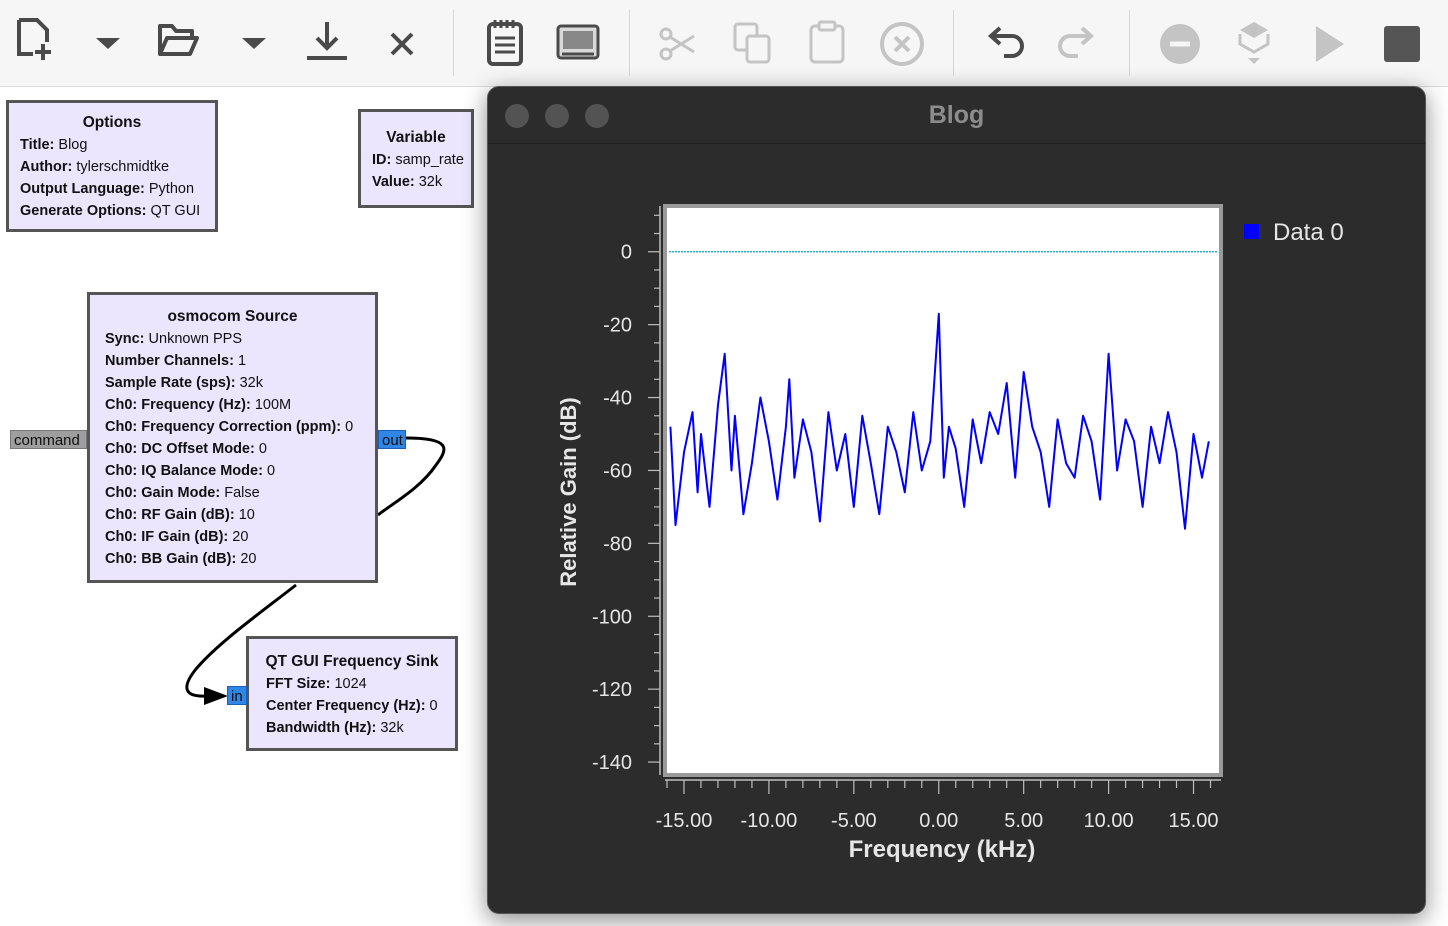  Describe the element at coordinates (48, 439) in the screenshot. I see `port-command: command` at that location.